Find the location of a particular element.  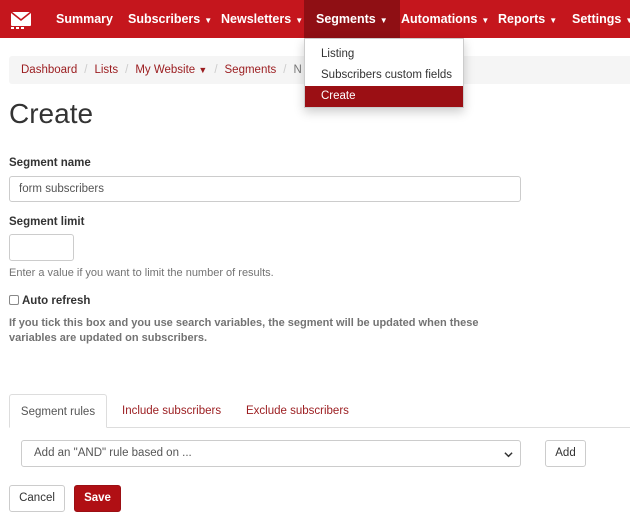

save-button: Save is located at coordinates (97, 498).